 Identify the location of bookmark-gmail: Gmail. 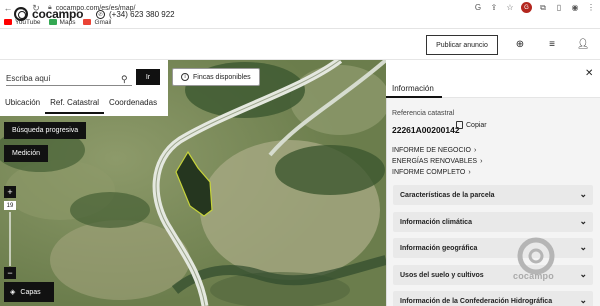
(97, 22).